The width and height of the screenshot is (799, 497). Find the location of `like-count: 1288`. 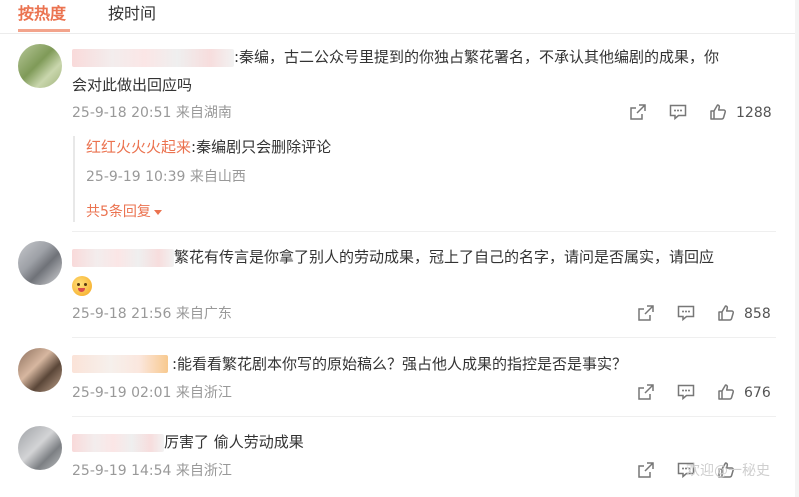

like-count: 1288 is located at coordinates (754, 113).